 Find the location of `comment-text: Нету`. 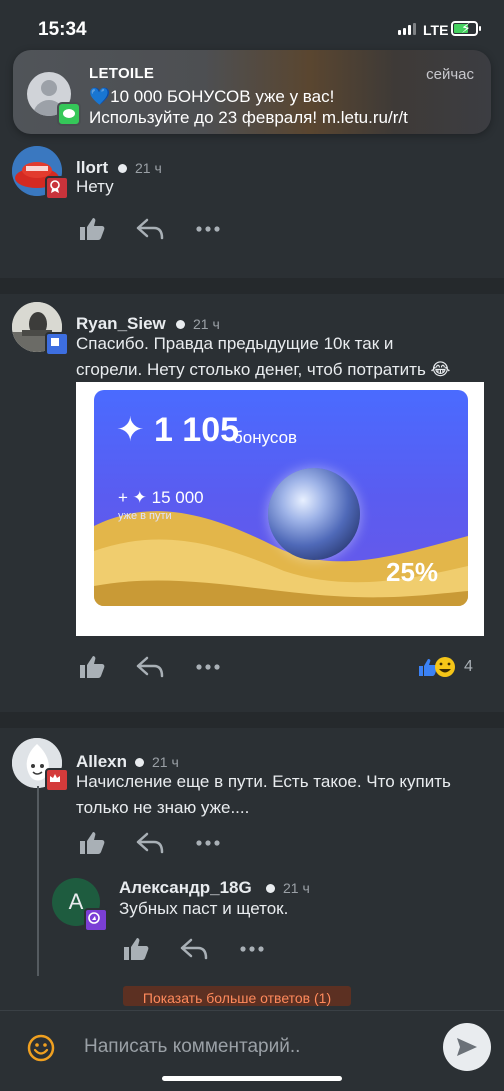

comment-text: Нету is located at coordinates (95, 186).